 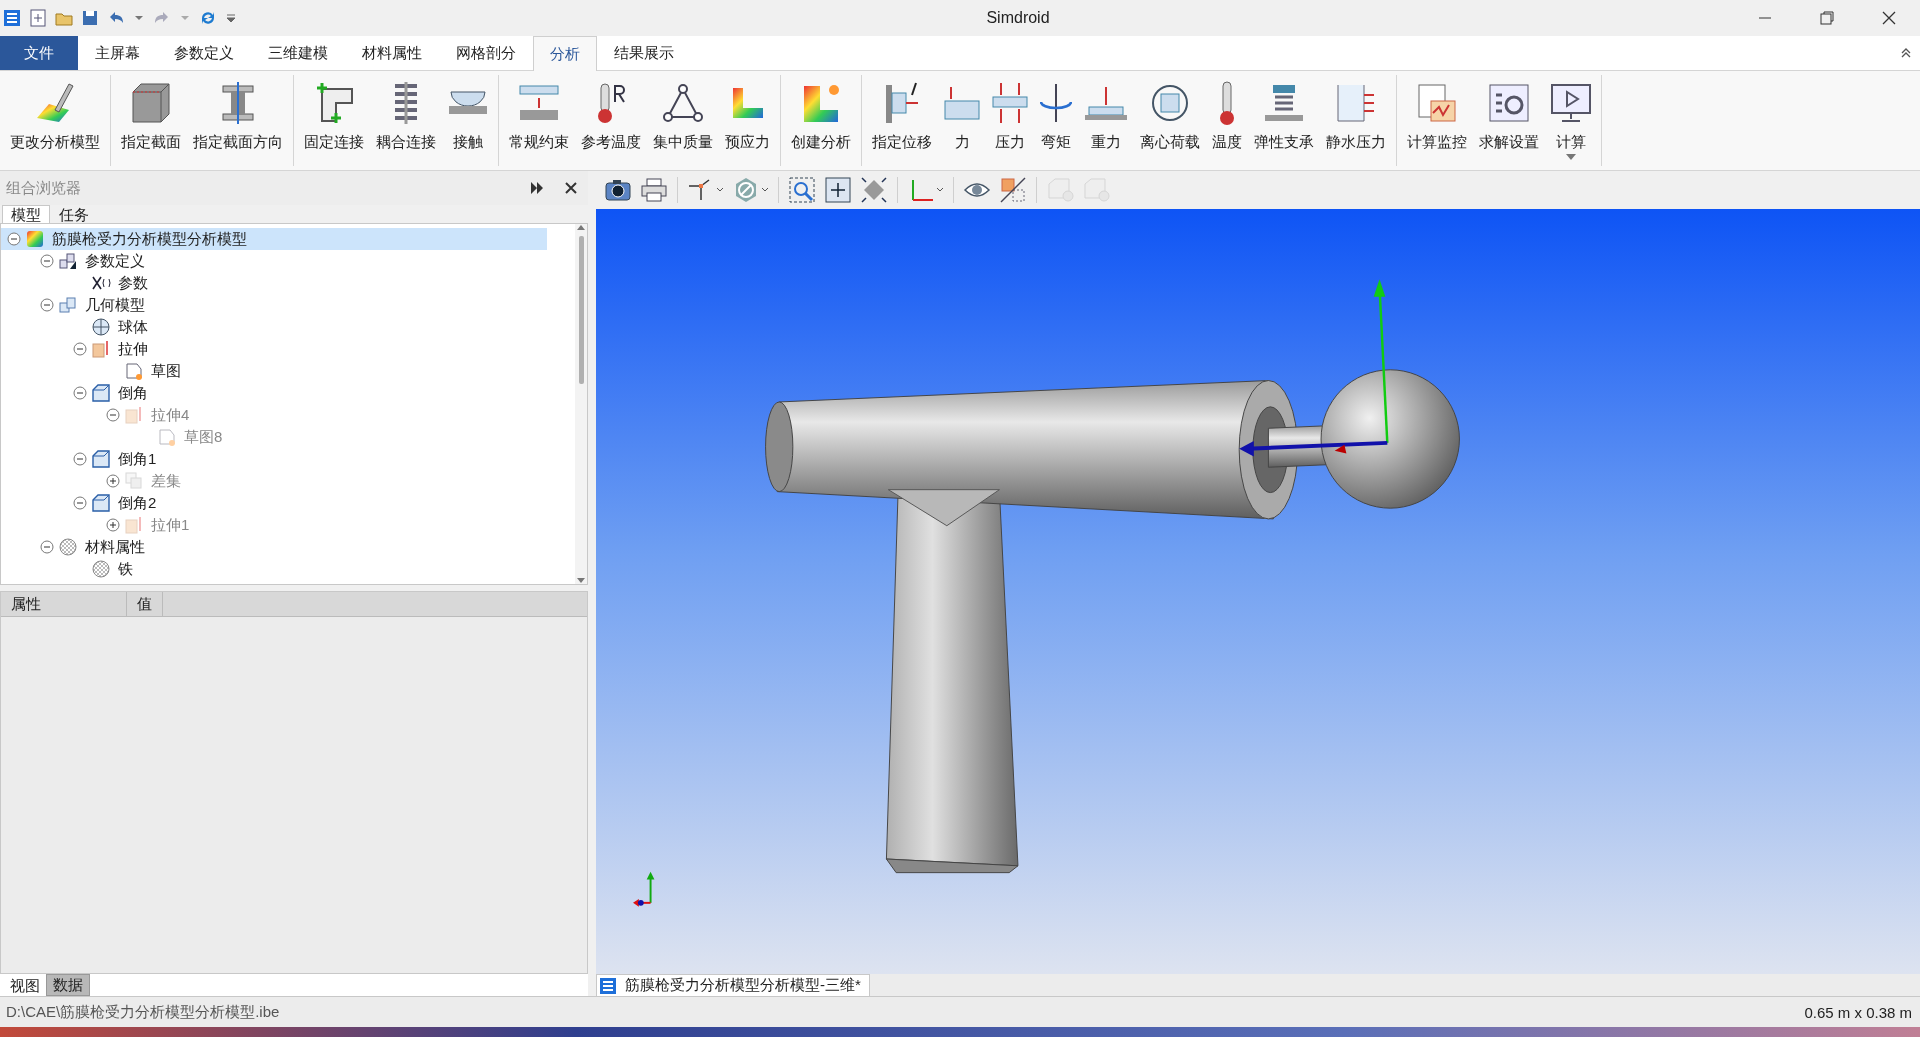 What do you see at coordinates (238, 120) in the screenshot?
I see `ribbon-button: 指定截面方向` at bounding box center [238, 120].